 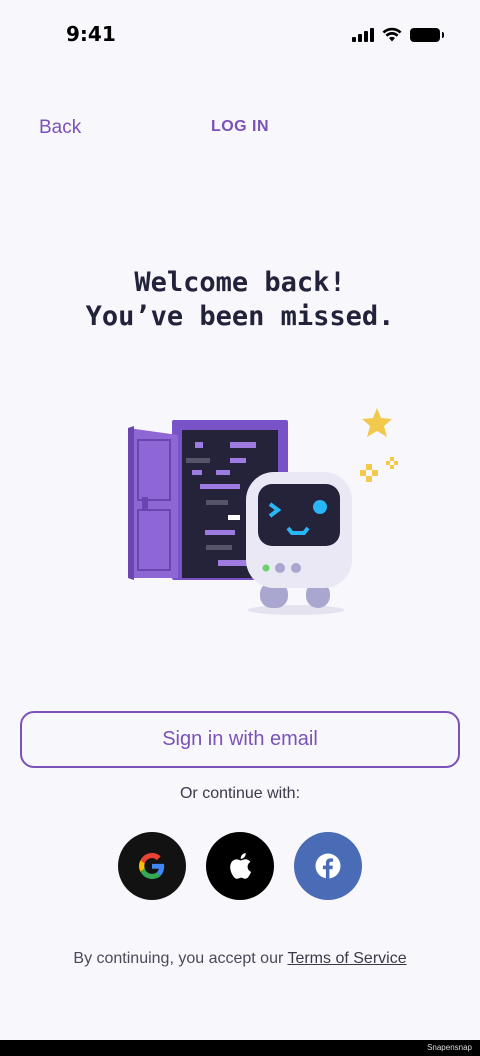 What do you see at coordinates (240, 739) in the screenshot?
I see `sign-in-email-button: Sign in with email` at bounding box center [240, 739].